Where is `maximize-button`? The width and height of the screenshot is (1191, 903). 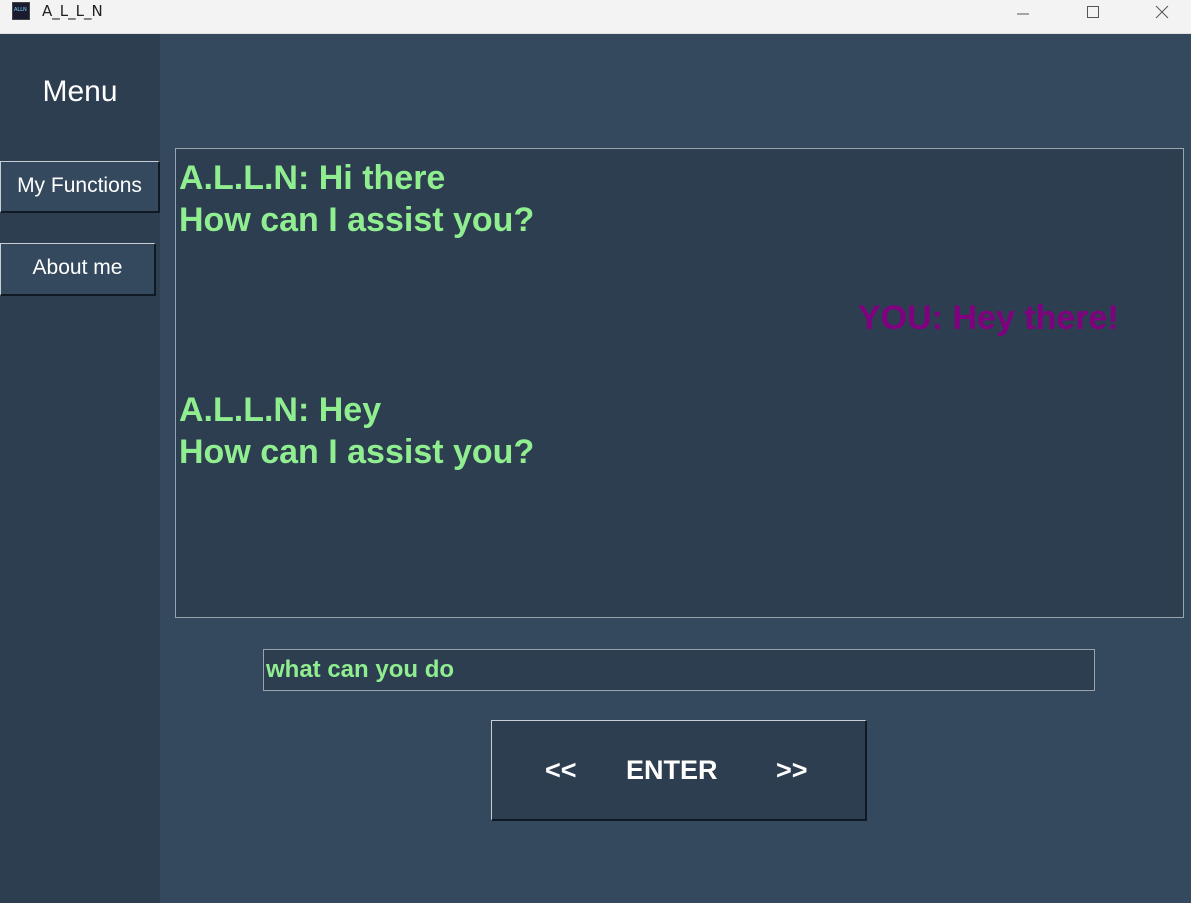 maximize-button is located at coordinates (1093, 12).